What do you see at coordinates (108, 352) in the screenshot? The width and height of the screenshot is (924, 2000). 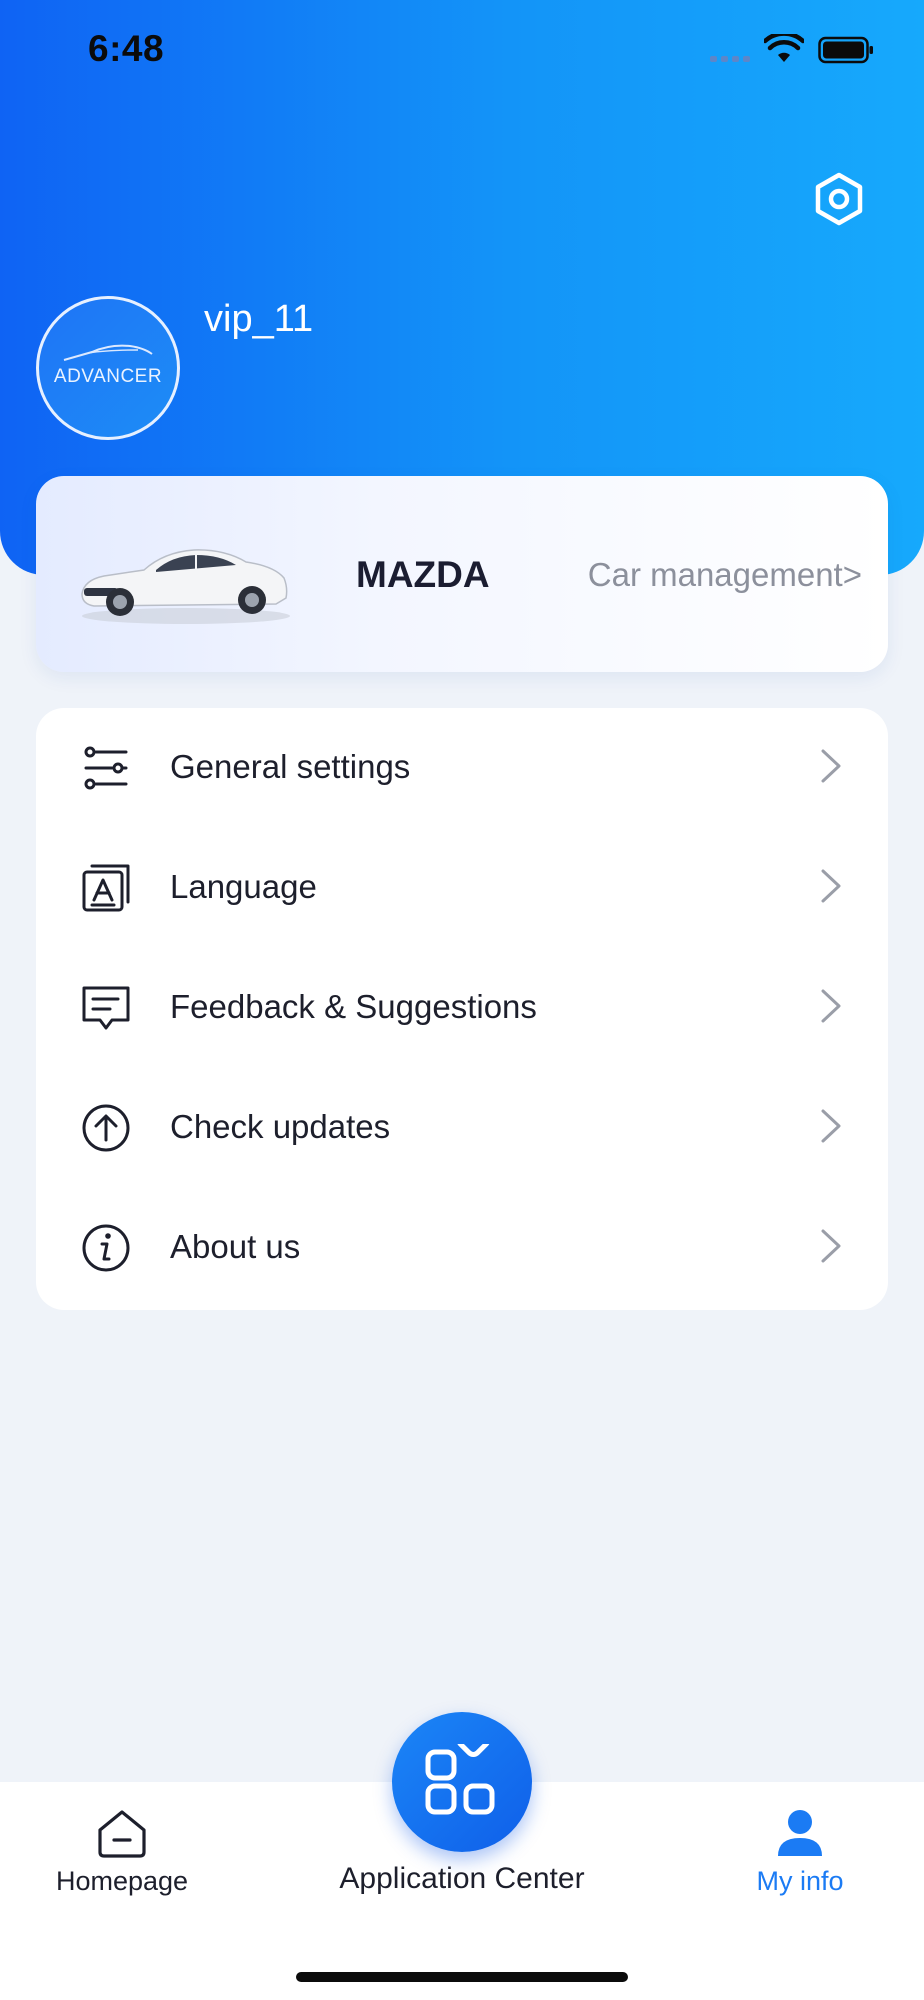 I see `car-logo-icon` at bounding box center [108, 352].